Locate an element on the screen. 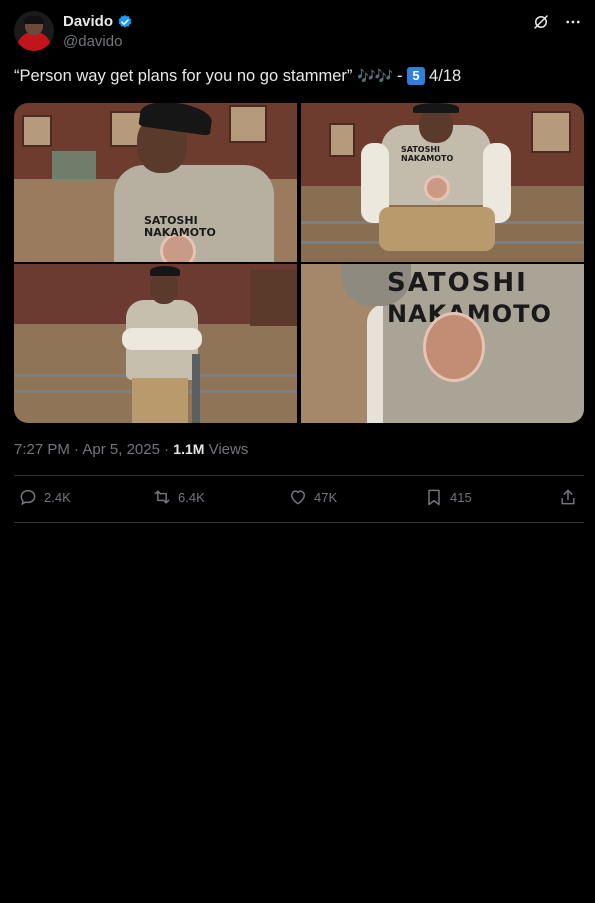  views-label: Views is located at coordinates (228, 449).